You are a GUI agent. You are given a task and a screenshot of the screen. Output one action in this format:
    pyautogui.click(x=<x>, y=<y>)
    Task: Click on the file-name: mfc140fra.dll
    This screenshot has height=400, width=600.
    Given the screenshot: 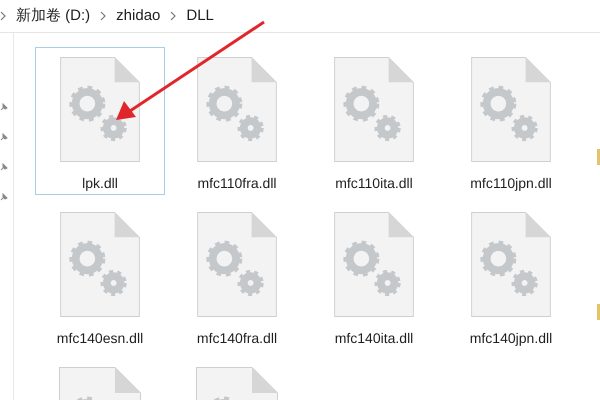 What is the action you would take?
    pyautogui.click(x=237, y=338)
    